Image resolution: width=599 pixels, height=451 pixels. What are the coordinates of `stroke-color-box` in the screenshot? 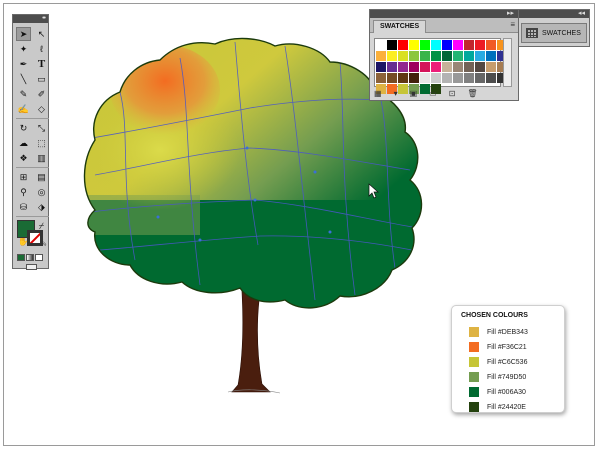 It's located at (35, 238).